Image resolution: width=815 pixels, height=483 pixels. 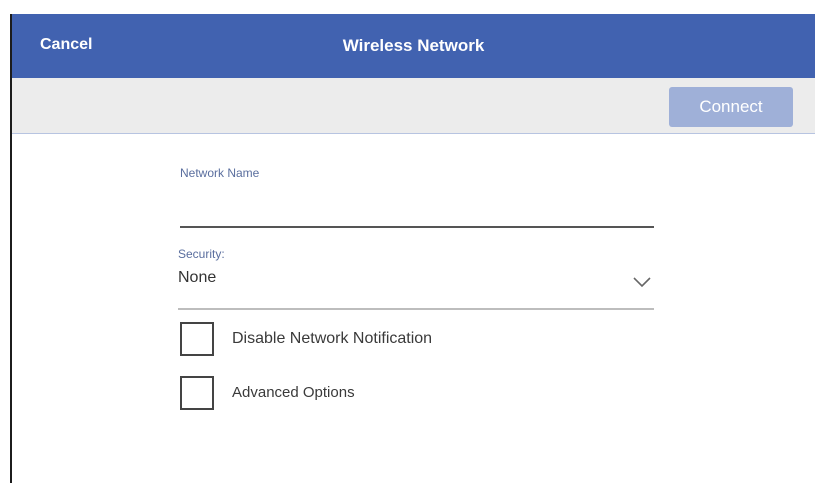 I want to click on chevron-down-icon, so click(x=642, y=282).